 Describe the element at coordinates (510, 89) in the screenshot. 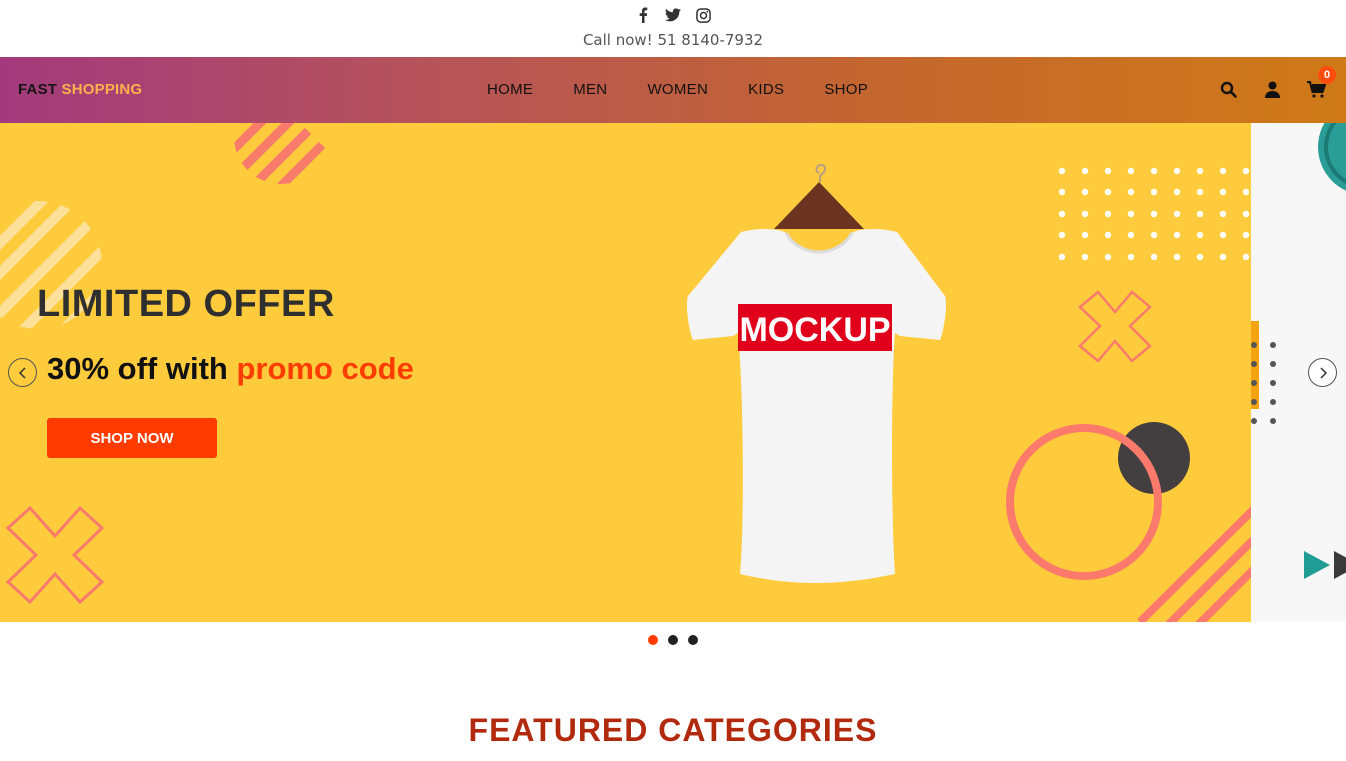

I see `nav-item-home: HOME` at that location.